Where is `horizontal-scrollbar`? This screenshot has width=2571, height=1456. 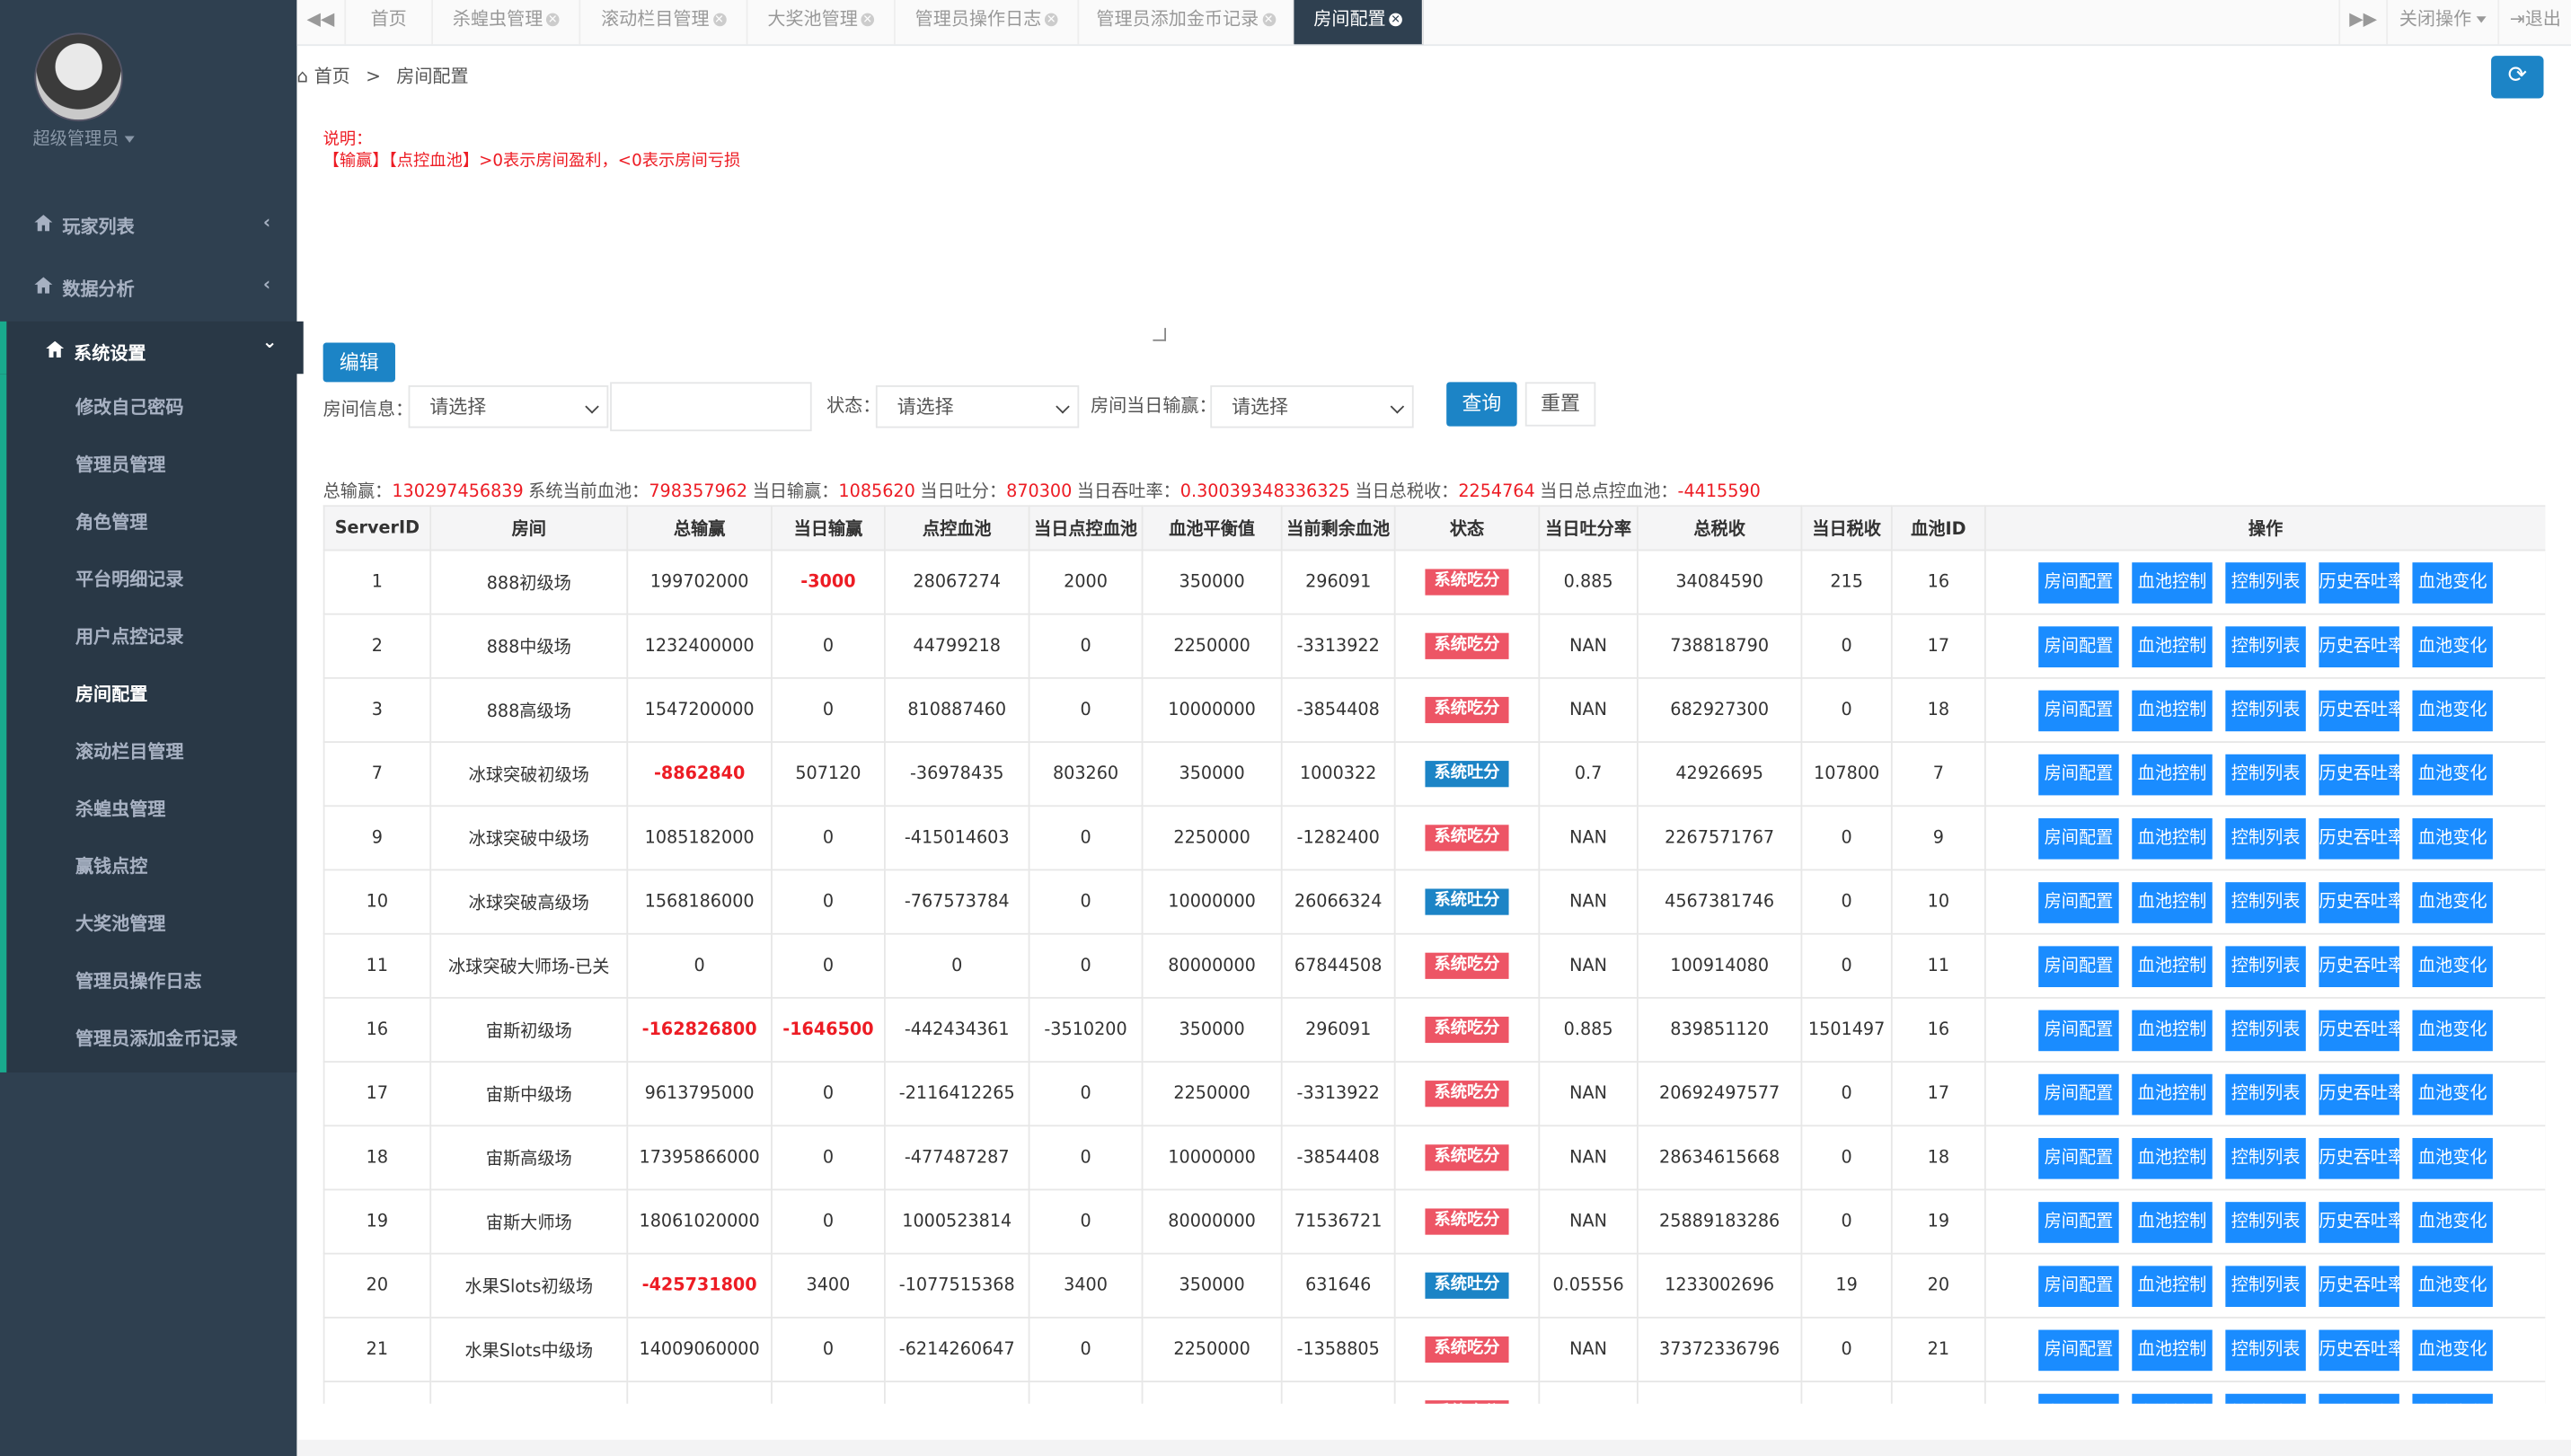
horizontal-scrollbar is located at coordinates (1433, 1448).